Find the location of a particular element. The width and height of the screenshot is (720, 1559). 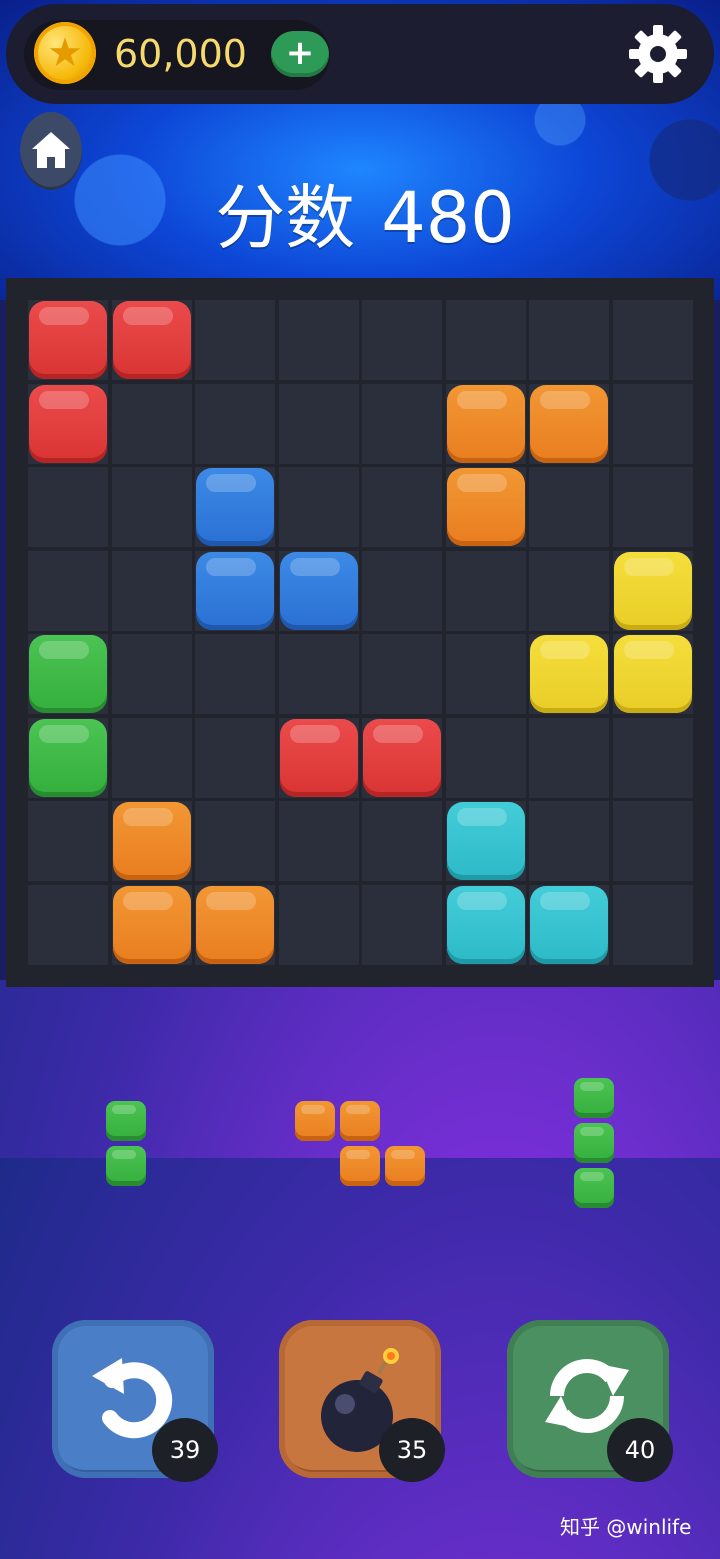

board-cell-r6-c3 is located at coordinates (319, 841).